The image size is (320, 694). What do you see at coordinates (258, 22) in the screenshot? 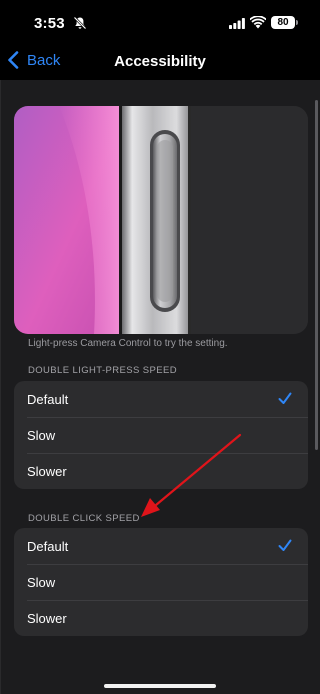
I see `wifi-icon` at bounding box center [258, 22].